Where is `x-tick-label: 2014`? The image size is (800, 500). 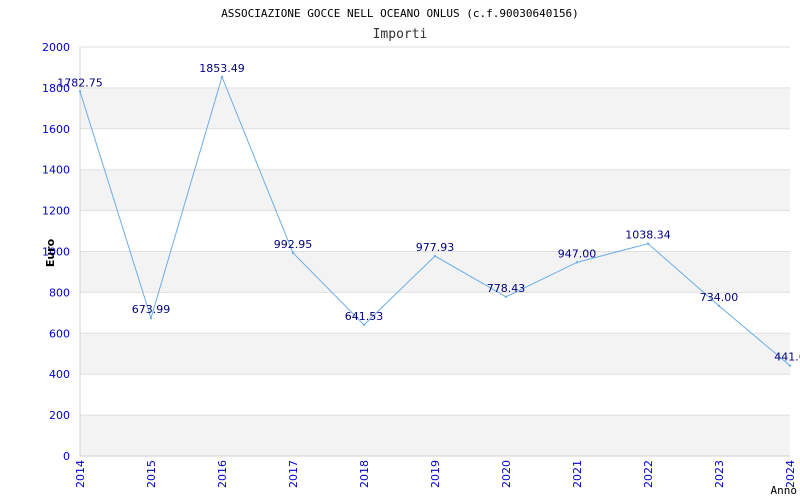
x-tick-label: 2014 is located at coordinates (80, 474).